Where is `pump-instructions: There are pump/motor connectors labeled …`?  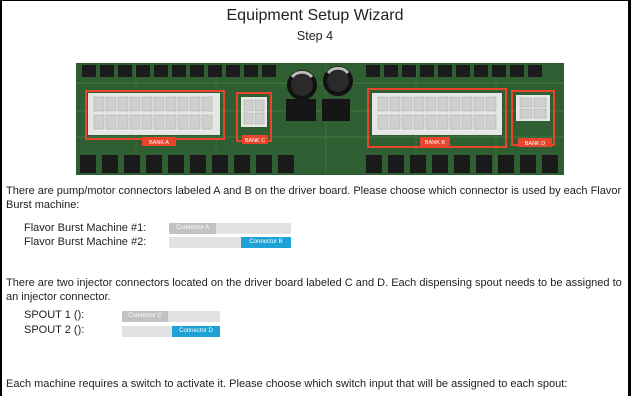
pump-instructions: There are pump/motor connectors labeled … is located at coordinates (314, 198).